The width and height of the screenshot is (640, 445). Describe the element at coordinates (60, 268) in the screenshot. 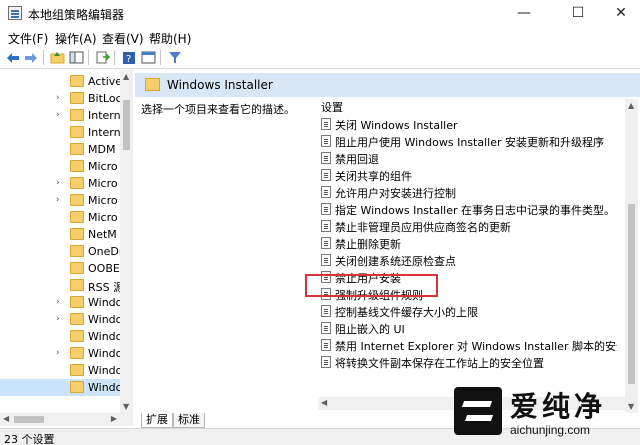

I see `tree-item: OOBE` at that location.